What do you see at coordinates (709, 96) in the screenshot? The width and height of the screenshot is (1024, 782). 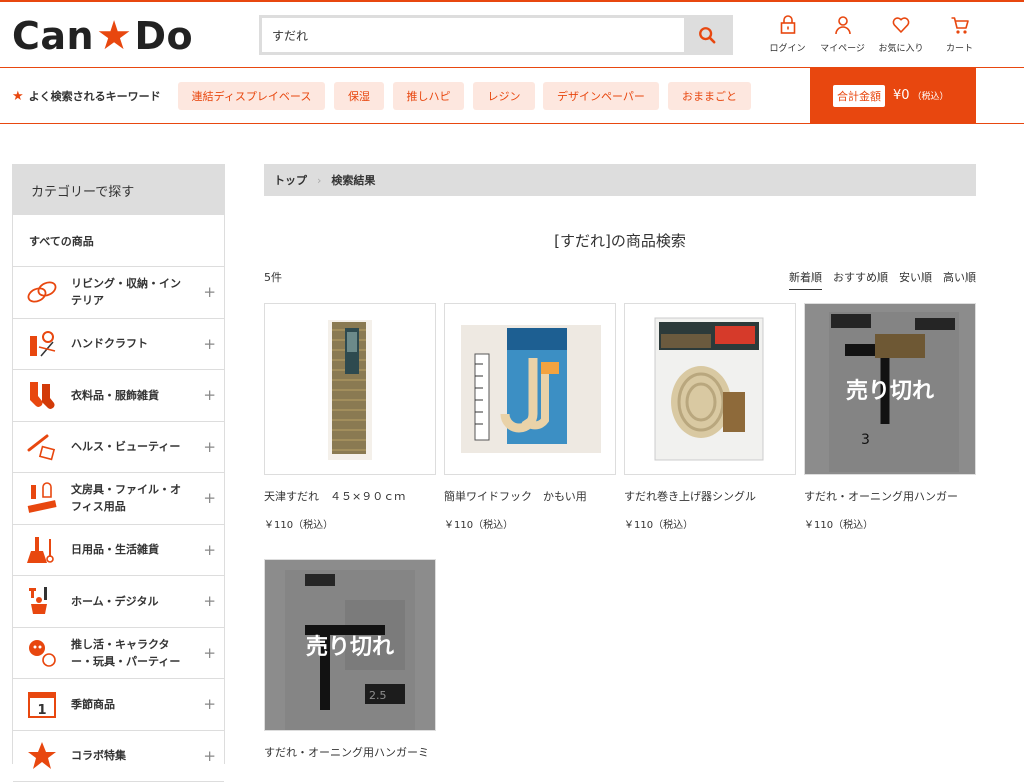 I see `keyword-chip: おままごと` at bounding box center [709, 96].